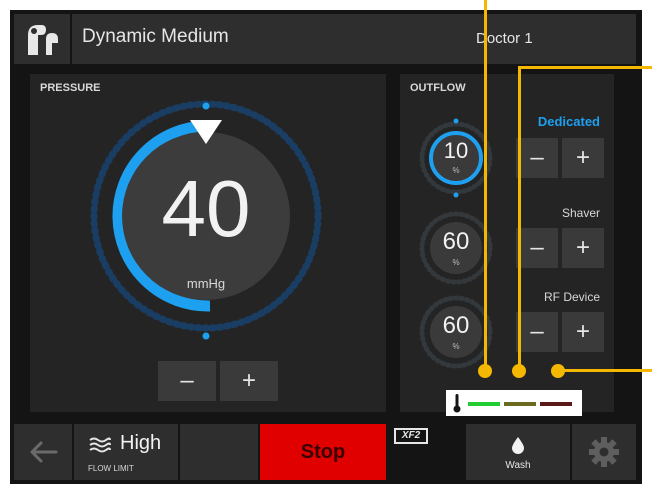 The height and width of the screenshot is (484, 652). What do you see at coordinates (219, 452) in the screenshot?
I see `blank-button` at bounding box center [219, 452].